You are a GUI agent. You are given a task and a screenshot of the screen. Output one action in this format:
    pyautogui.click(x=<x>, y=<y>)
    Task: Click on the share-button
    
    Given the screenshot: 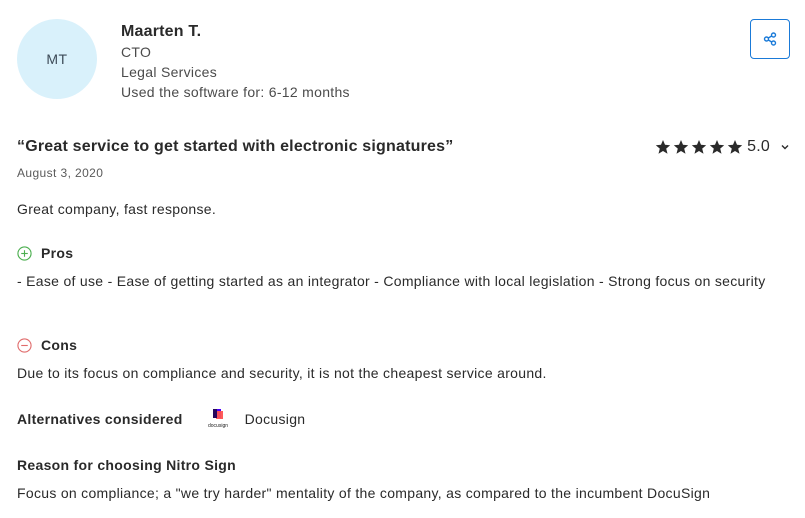 What is the action you would take?
    pyautogui.click(x=770, y=39)
    